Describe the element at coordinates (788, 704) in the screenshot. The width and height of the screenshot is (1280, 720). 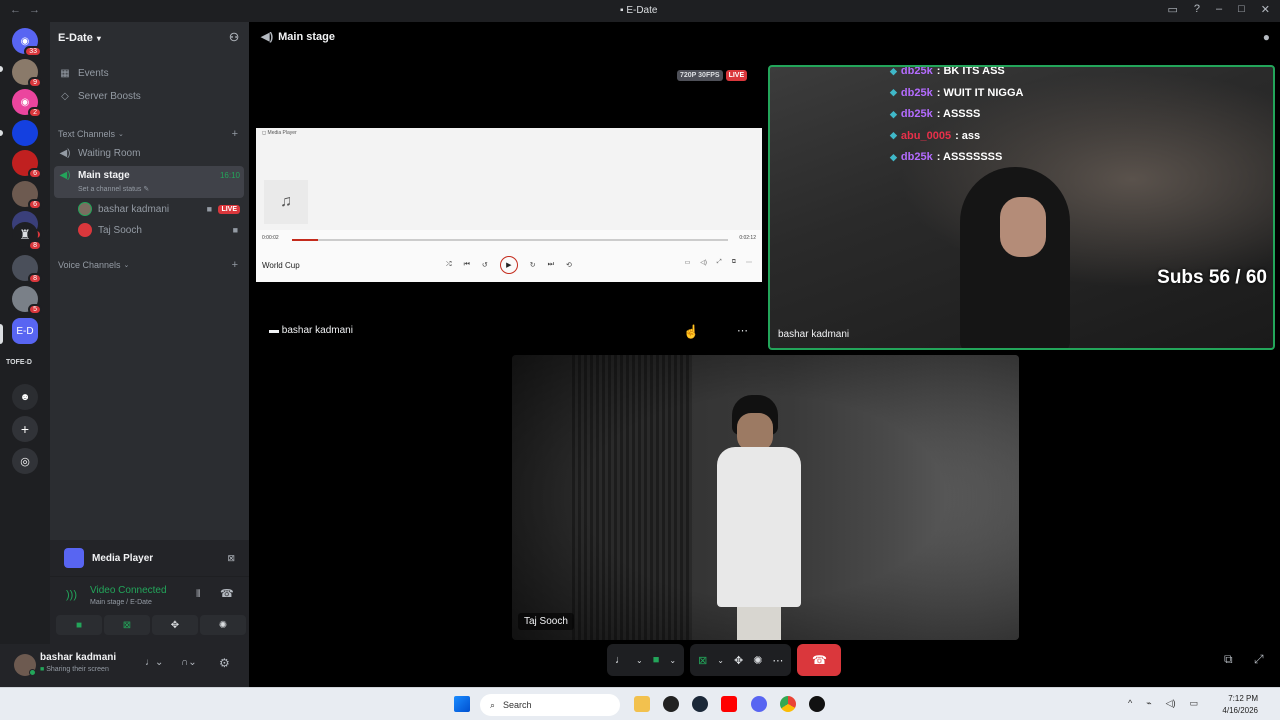
I see `chrome-icon` at that location.